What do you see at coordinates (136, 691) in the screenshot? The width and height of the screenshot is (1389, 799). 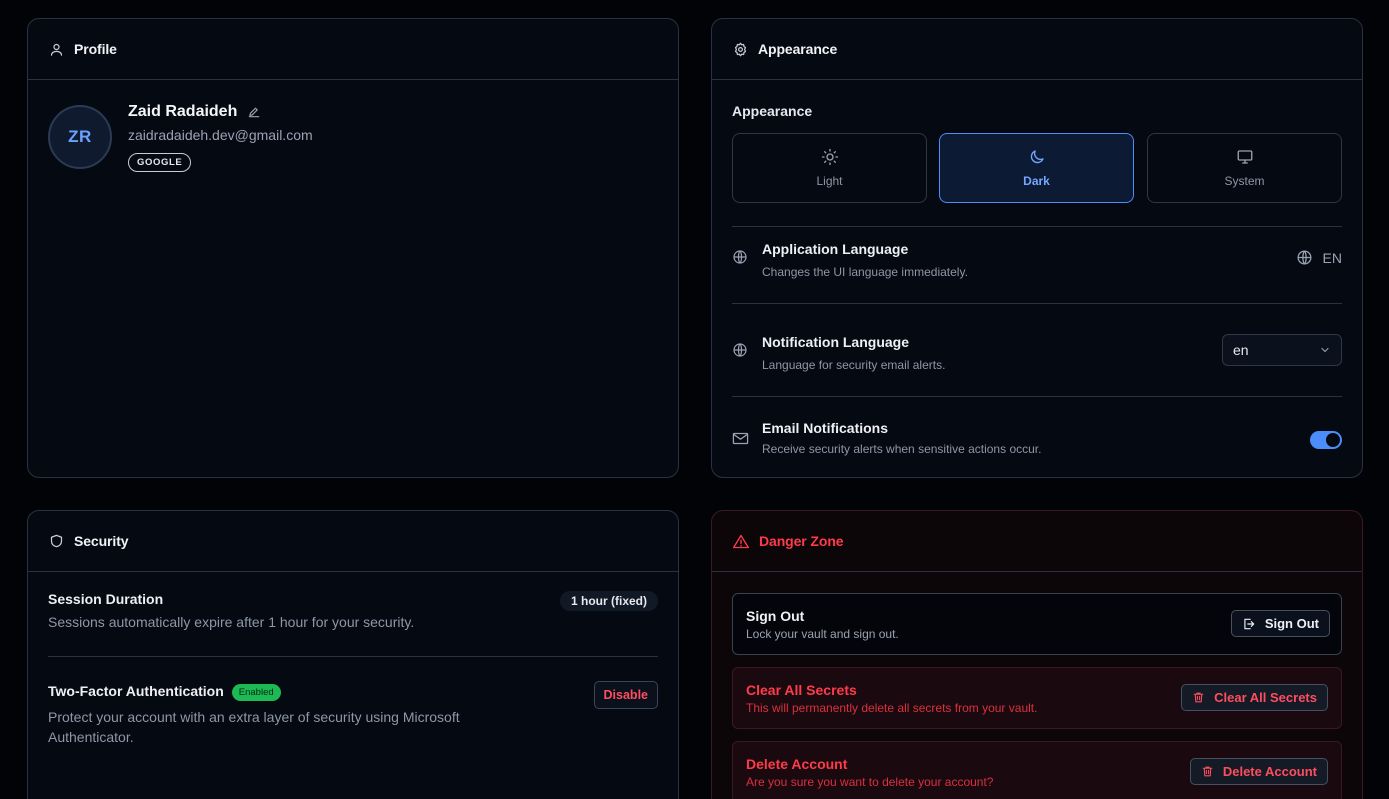 I see `two-factor-title: Two-Factor Authentication` at bounding box center [136, 691].